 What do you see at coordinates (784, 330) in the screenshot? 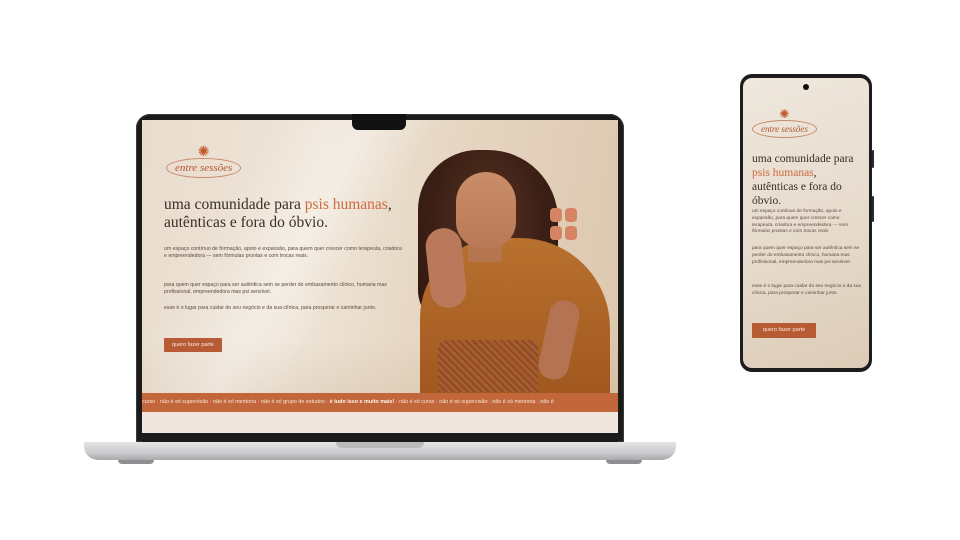
I see `cta-button-mobile: quero fazer parte` at bounding box center [784, 330].